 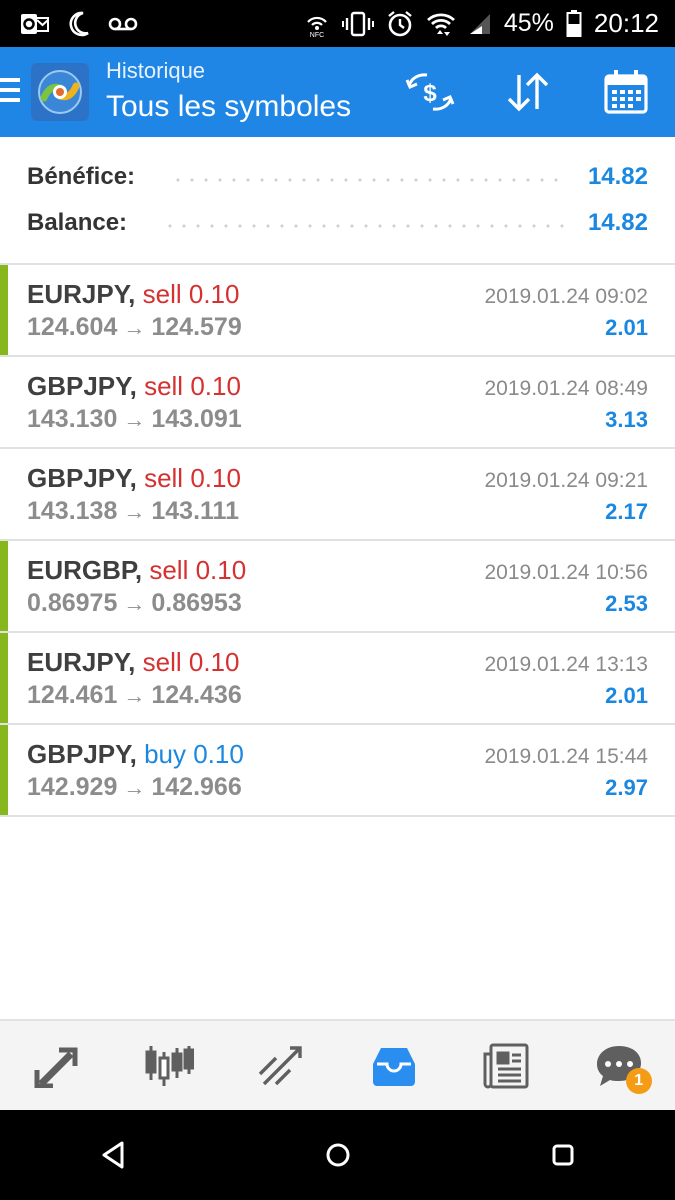 What do you see at coordinates (337, 201) in the screenshot?
I see `history-summary: Bénéfice: 14.82 Balance: 14.82` at bounding box center [337, 201].